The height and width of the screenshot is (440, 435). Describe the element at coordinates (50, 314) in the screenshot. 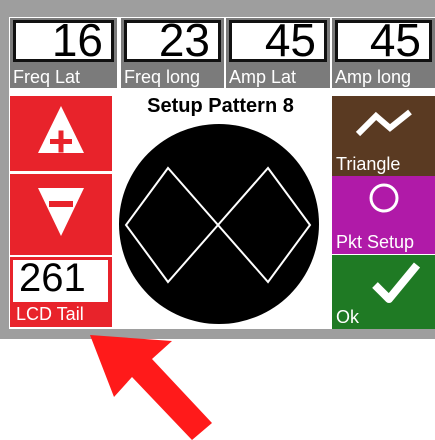

I see `lcd-tail-label: LCD Tail` at that location.